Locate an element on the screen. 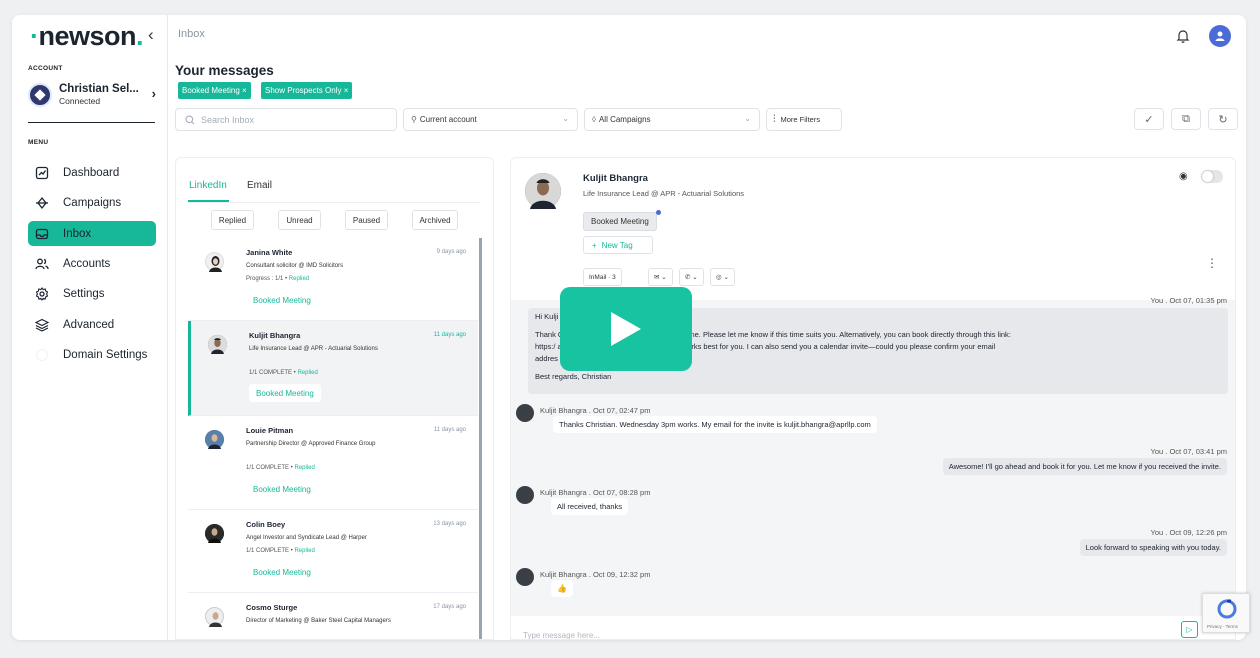 The height and width of the screenshot is (658, 1260). sidebar-item-label: Dashboard is located at coordinates (91, 172).